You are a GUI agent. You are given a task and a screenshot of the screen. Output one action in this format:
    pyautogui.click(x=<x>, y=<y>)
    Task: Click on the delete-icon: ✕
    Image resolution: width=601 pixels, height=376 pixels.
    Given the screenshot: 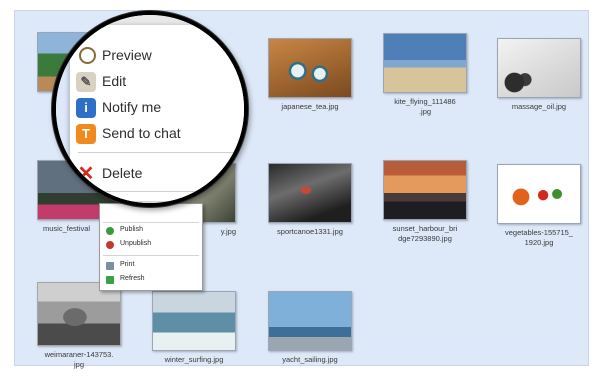 What is the action you would take?
    pyautogui.click(x=86, y=174)
    